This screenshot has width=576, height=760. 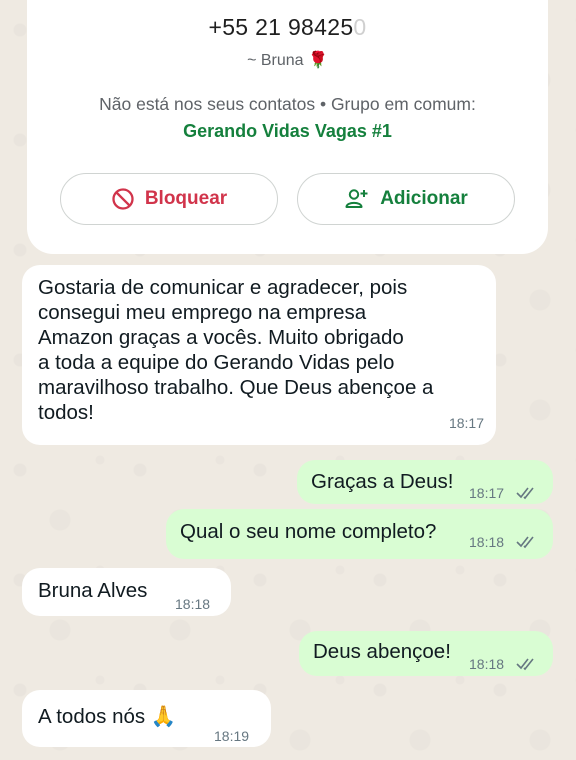 I want to click on add-contact-button: Adicionar, so click(x=406, y=199).